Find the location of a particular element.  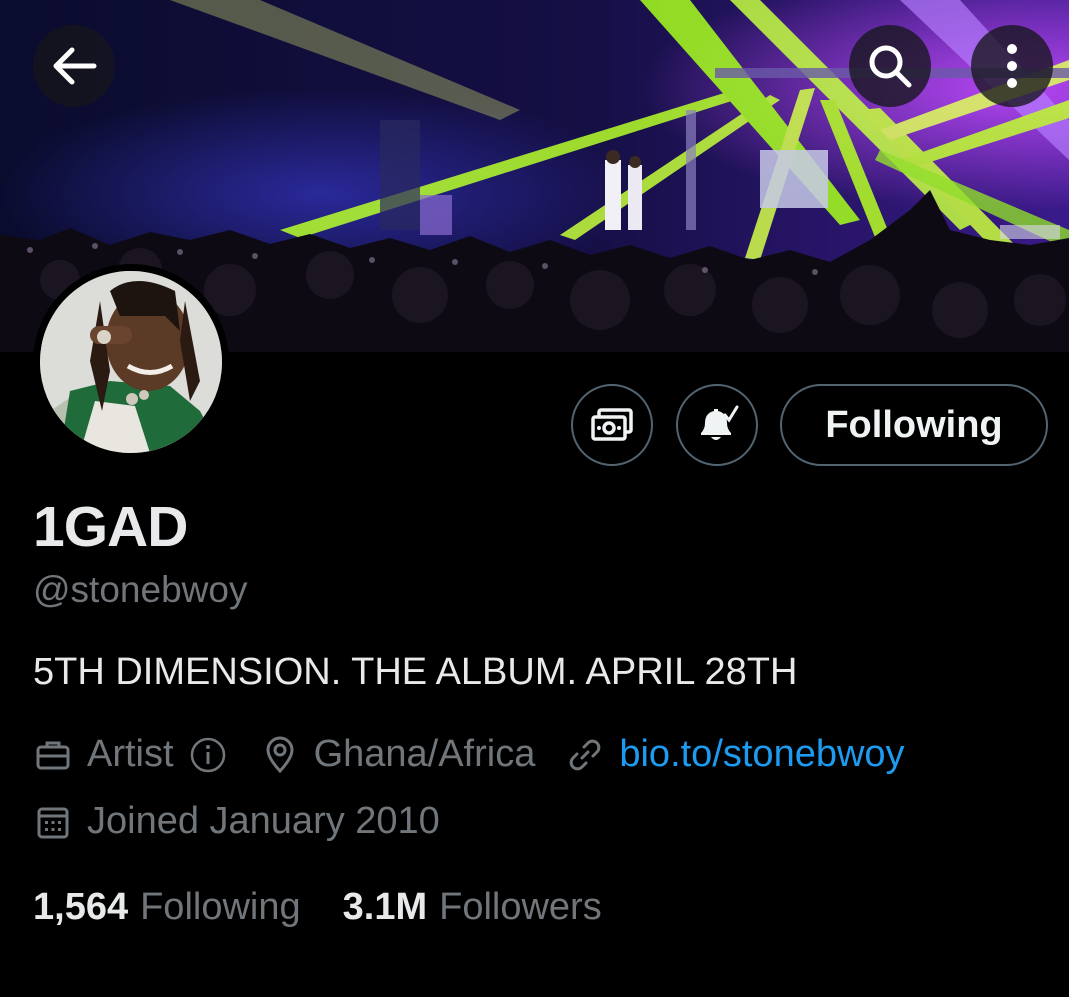

followers-stat: 3.1M Followers is located at coordinates (472, 907).